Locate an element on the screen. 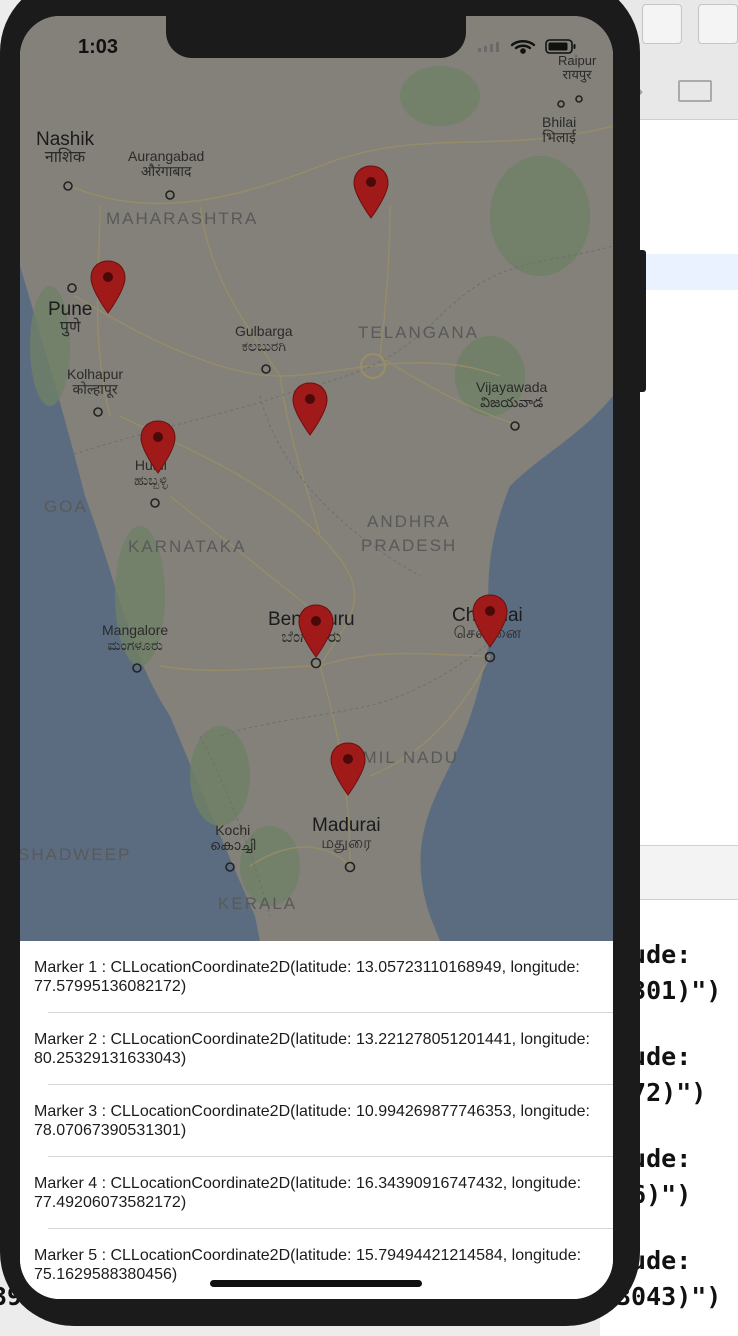 The width and height of the screenshot is (738, 1336). status-time: 1:03 is located at coordinates (98, 47).